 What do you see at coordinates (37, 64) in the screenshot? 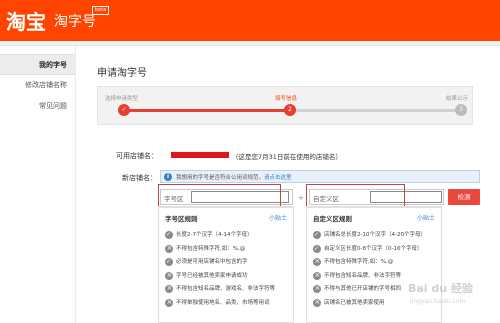
I see `sidebar-item-my-brand: 我的字号` at bounding box center [37, 64].